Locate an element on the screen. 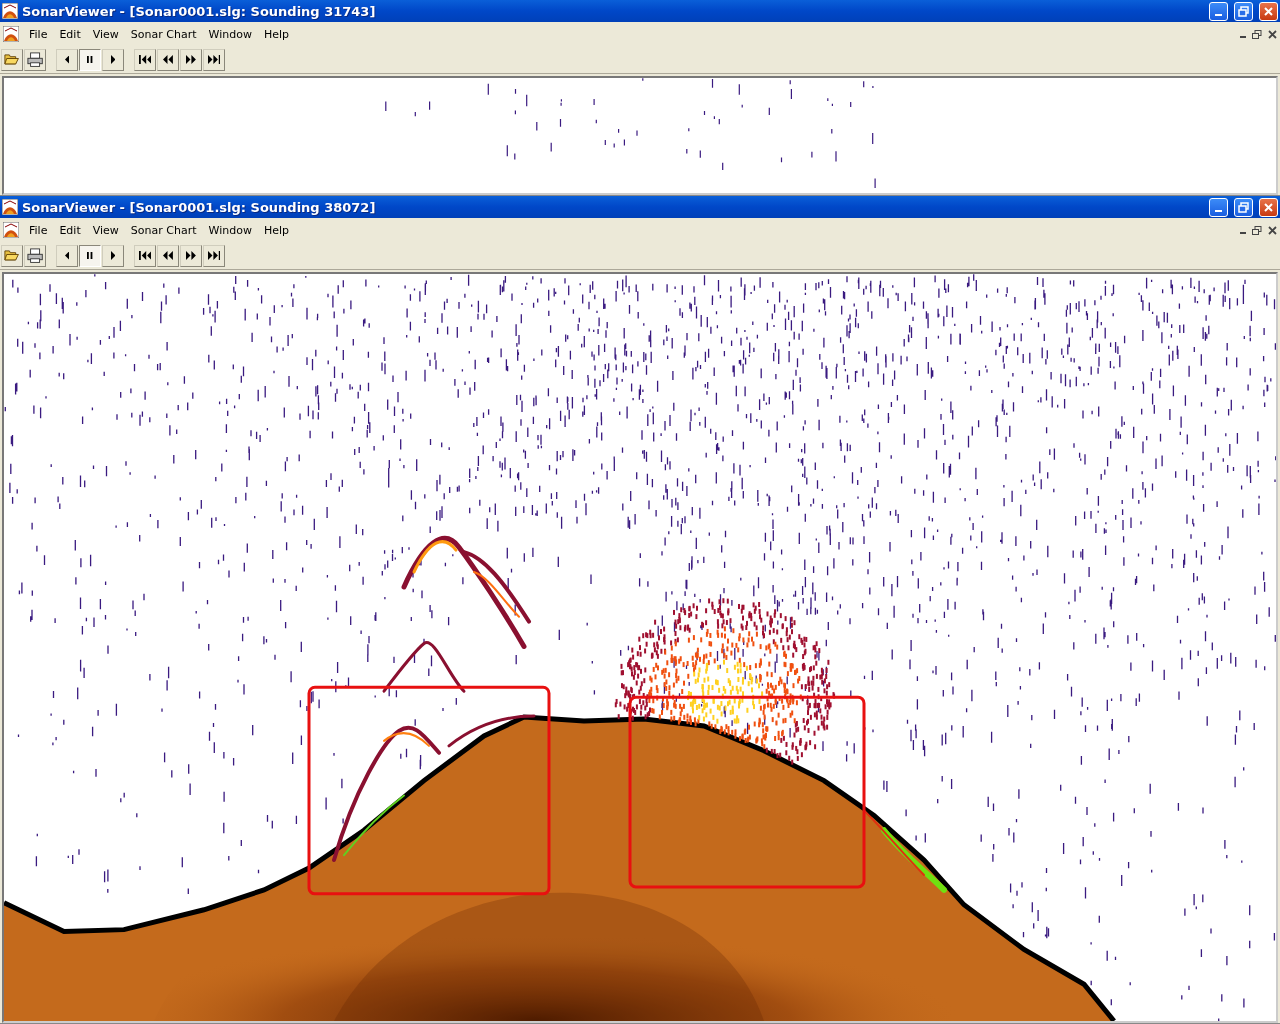  window-title: SonarViewer - [Sonar0001.slg: Sounding 31743] is located at coordinates (199, 11).